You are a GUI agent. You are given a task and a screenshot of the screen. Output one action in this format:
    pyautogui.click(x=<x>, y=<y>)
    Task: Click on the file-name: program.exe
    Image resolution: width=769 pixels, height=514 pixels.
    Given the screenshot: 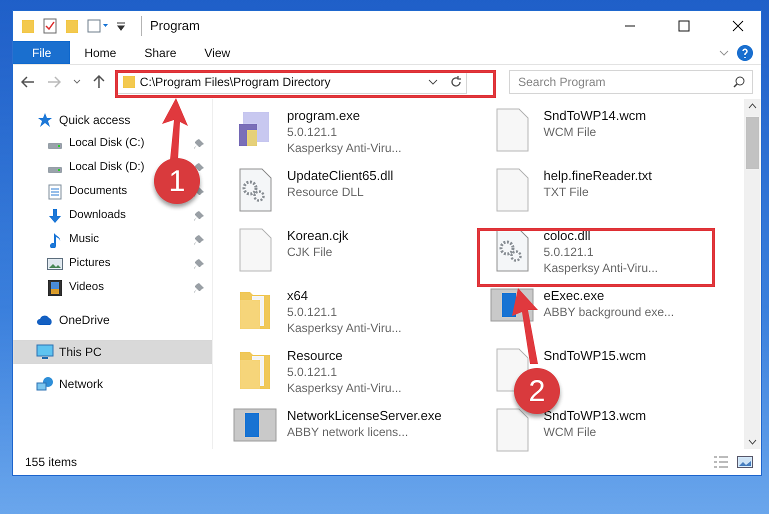 What is the action you would take?
    pyautogui.click(x=344, y=116)
    